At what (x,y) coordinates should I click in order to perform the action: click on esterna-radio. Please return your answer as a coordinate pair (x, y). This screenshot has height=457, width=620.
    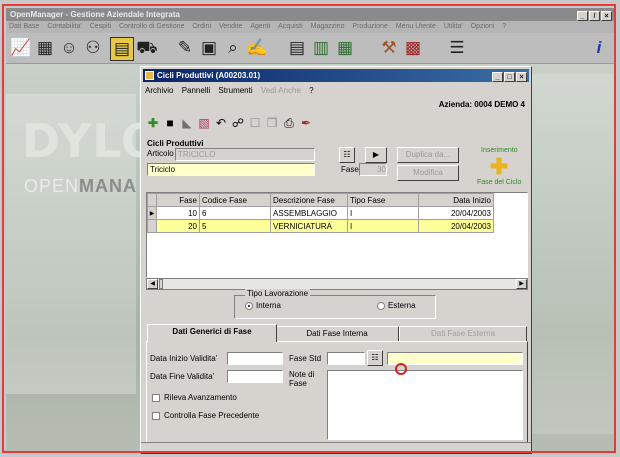
    Looking at the image, I should click on (381, 306).